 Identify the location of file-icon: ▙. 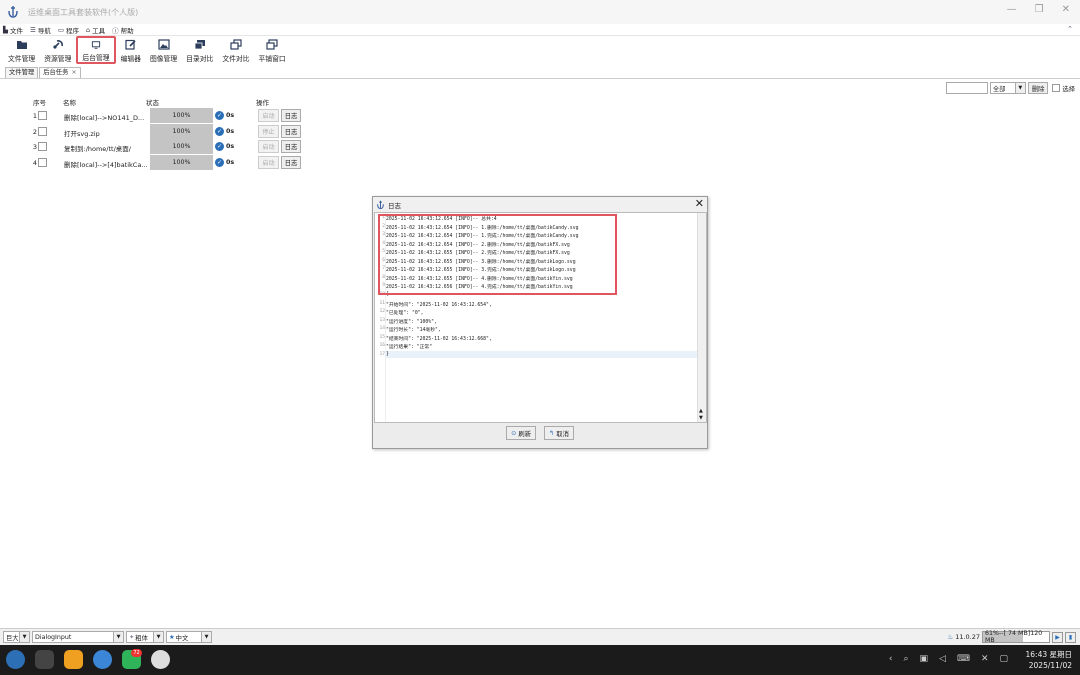
(5, 29).